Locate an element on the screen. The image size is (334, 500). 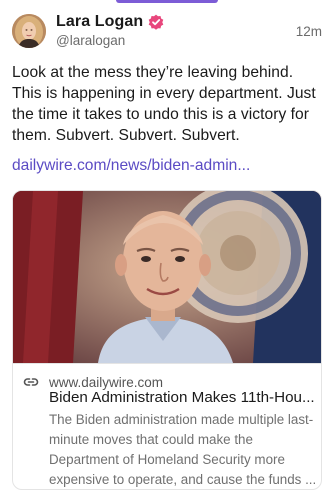
post-header: Lara Logan @laralogan 12m is located at coordinates (167, 30).